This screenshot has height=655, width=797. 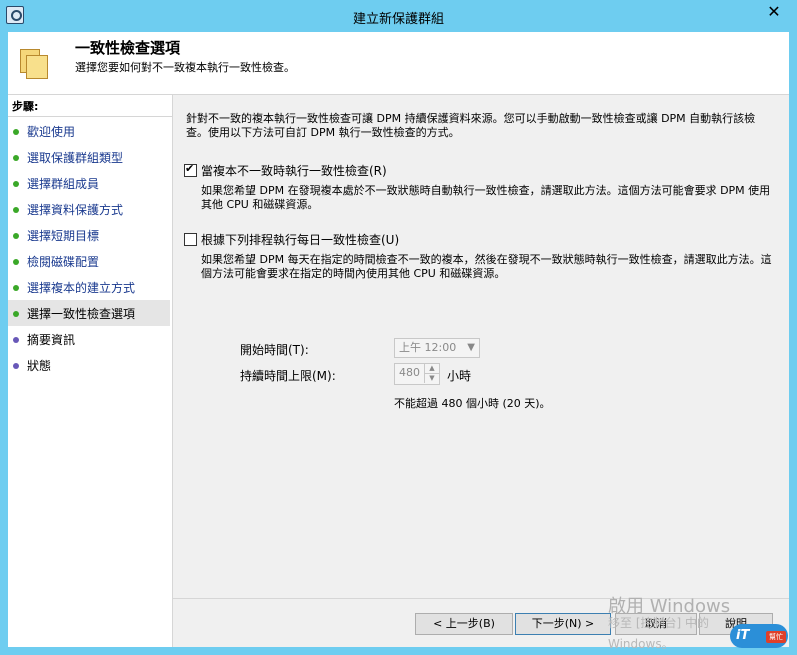 I want to click on step-item: 選擇資料保護方式, so click(x=89, y=209).